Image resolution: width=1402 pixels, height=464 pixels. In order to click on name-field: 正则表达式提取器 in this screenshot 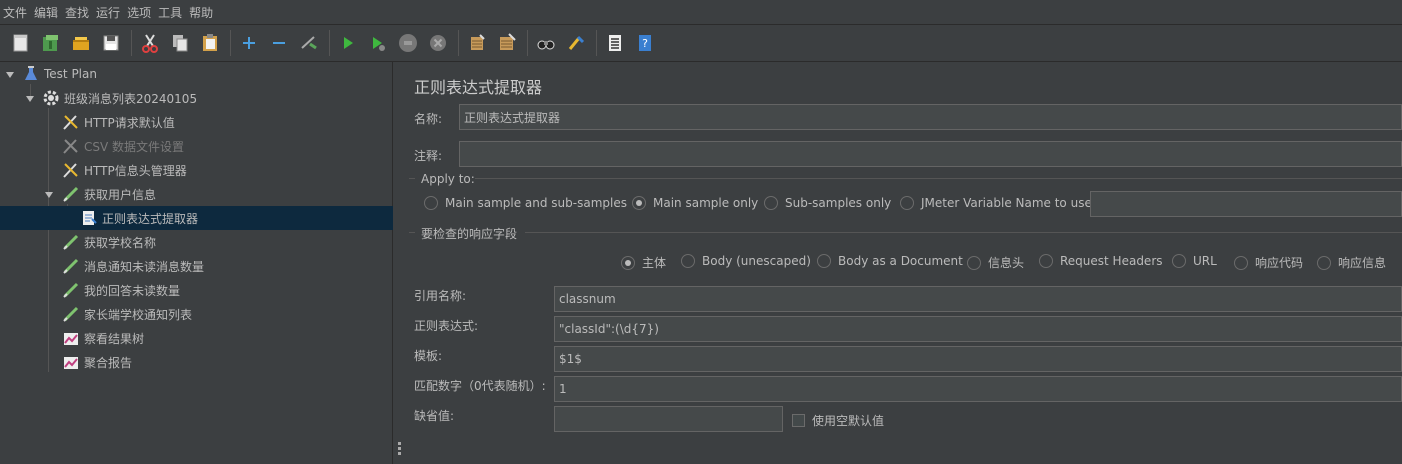, I will do `click(930, 117)`.